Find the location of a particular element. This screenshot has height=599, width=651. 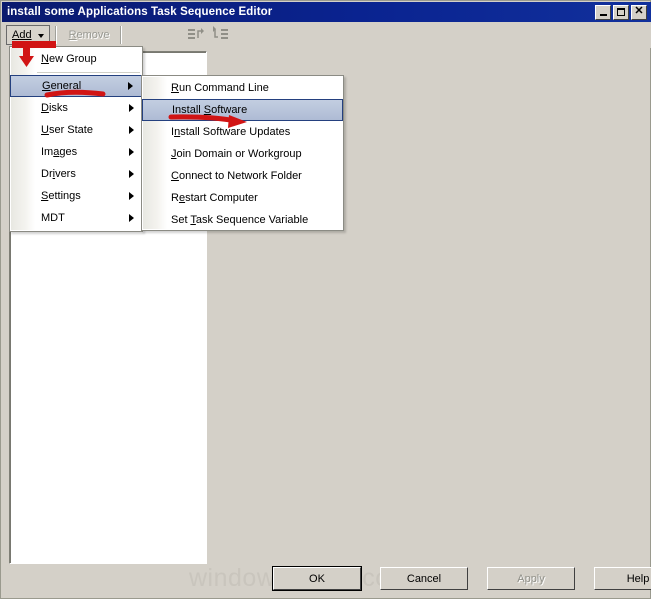

menu-item-label: Set Task Sequence Variable is located at coordinates (240, 220).